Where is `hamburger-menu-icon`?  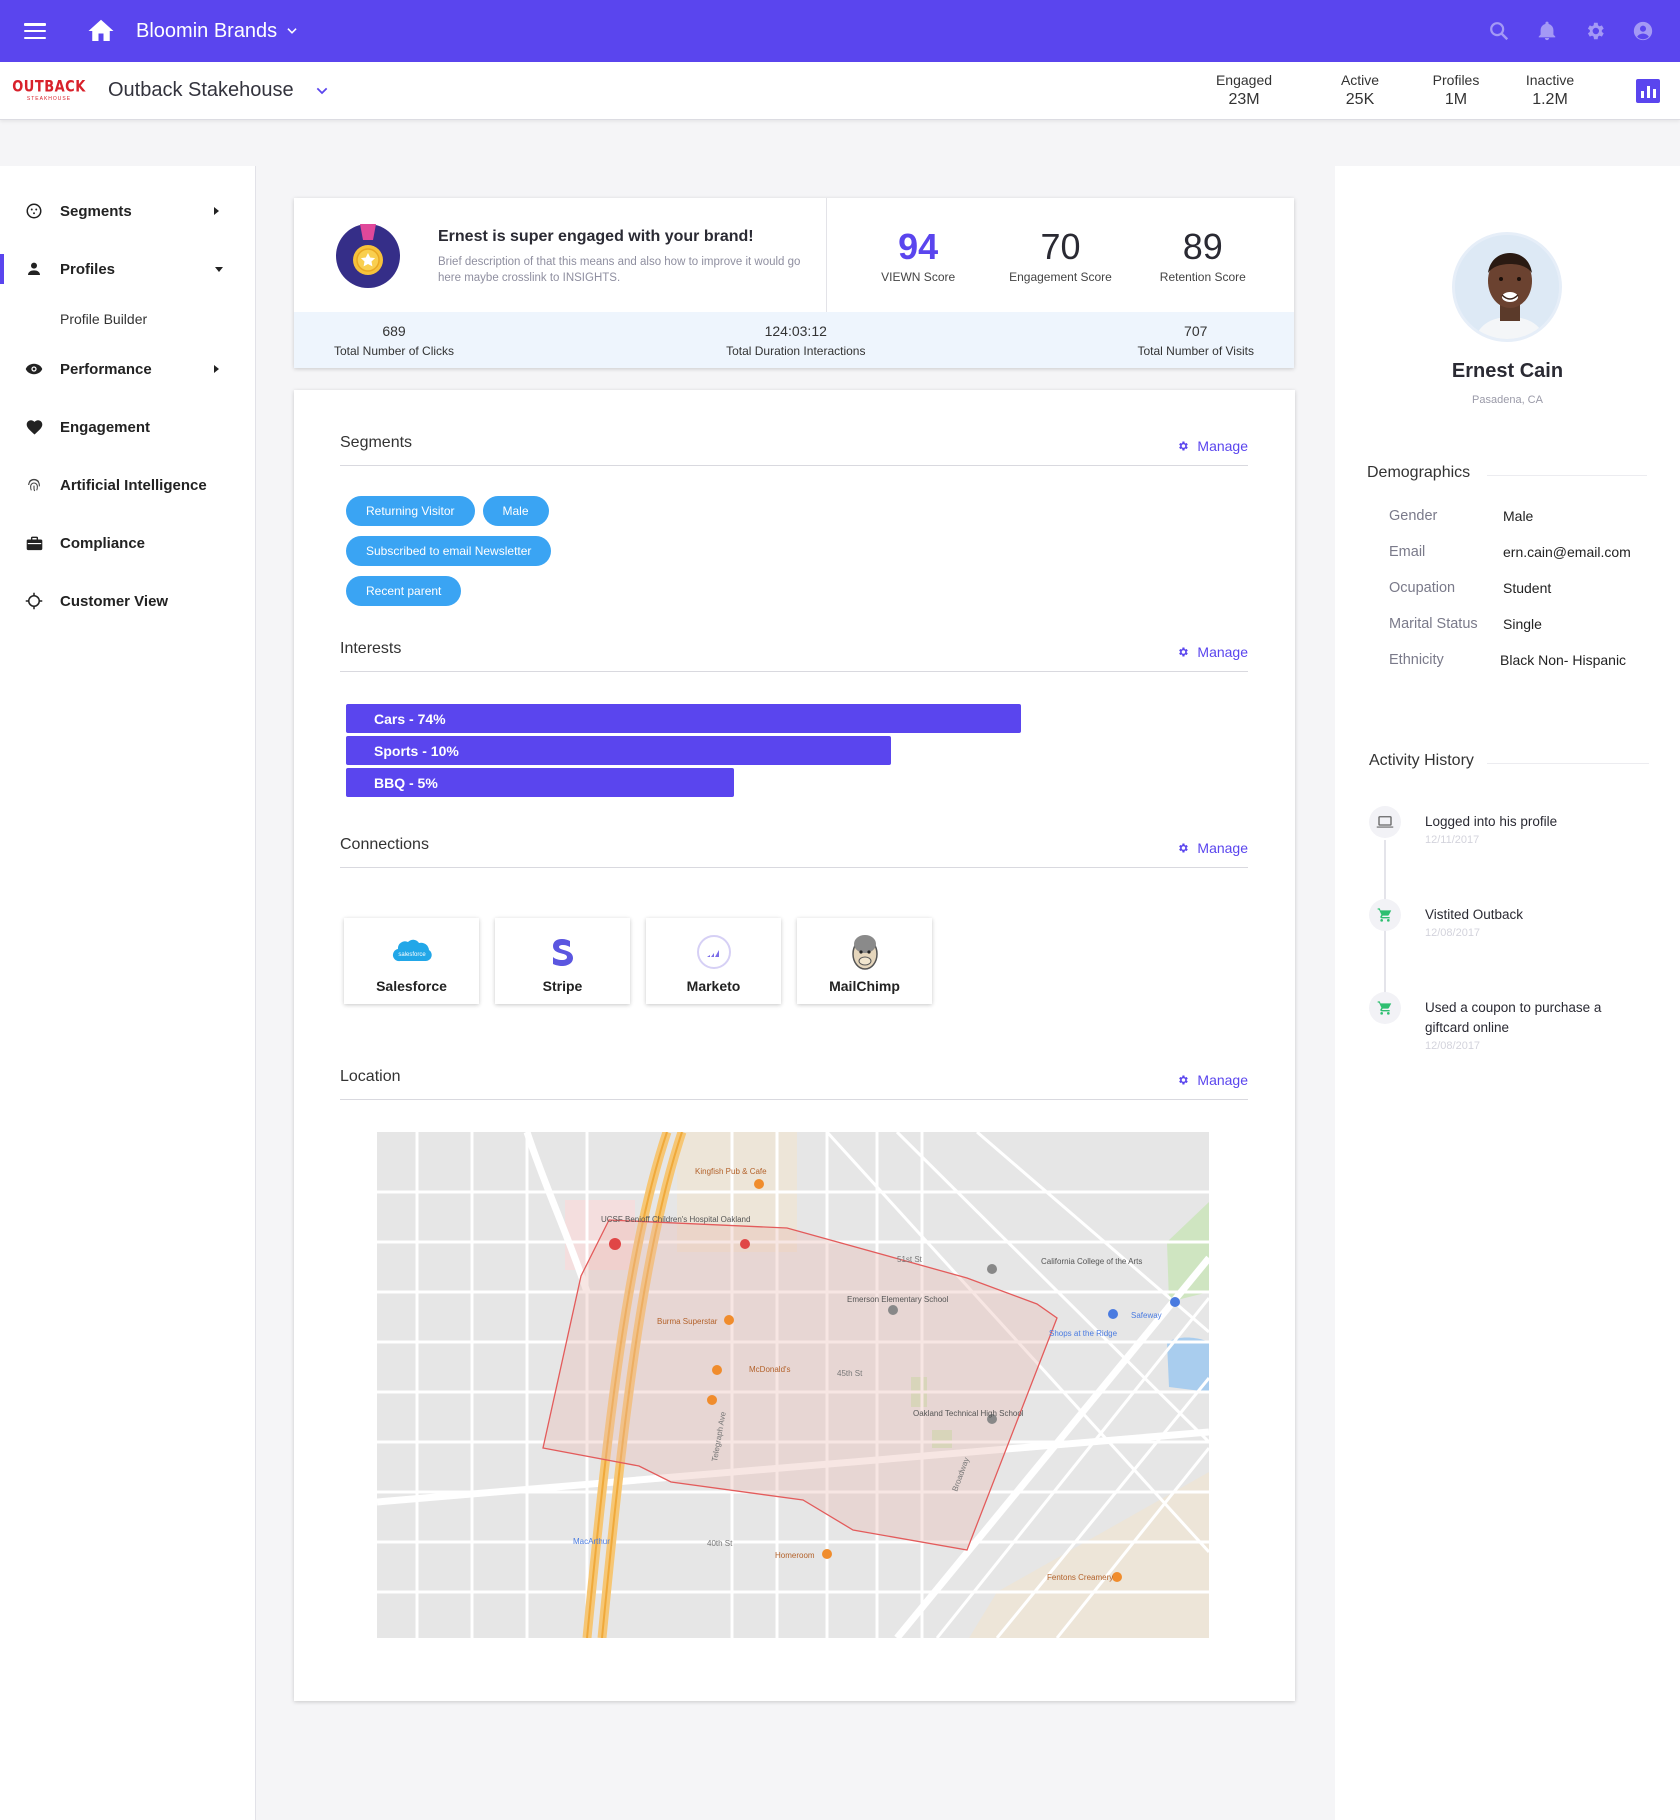 hamburger-menu-icon is located at coordinates (35, 31).